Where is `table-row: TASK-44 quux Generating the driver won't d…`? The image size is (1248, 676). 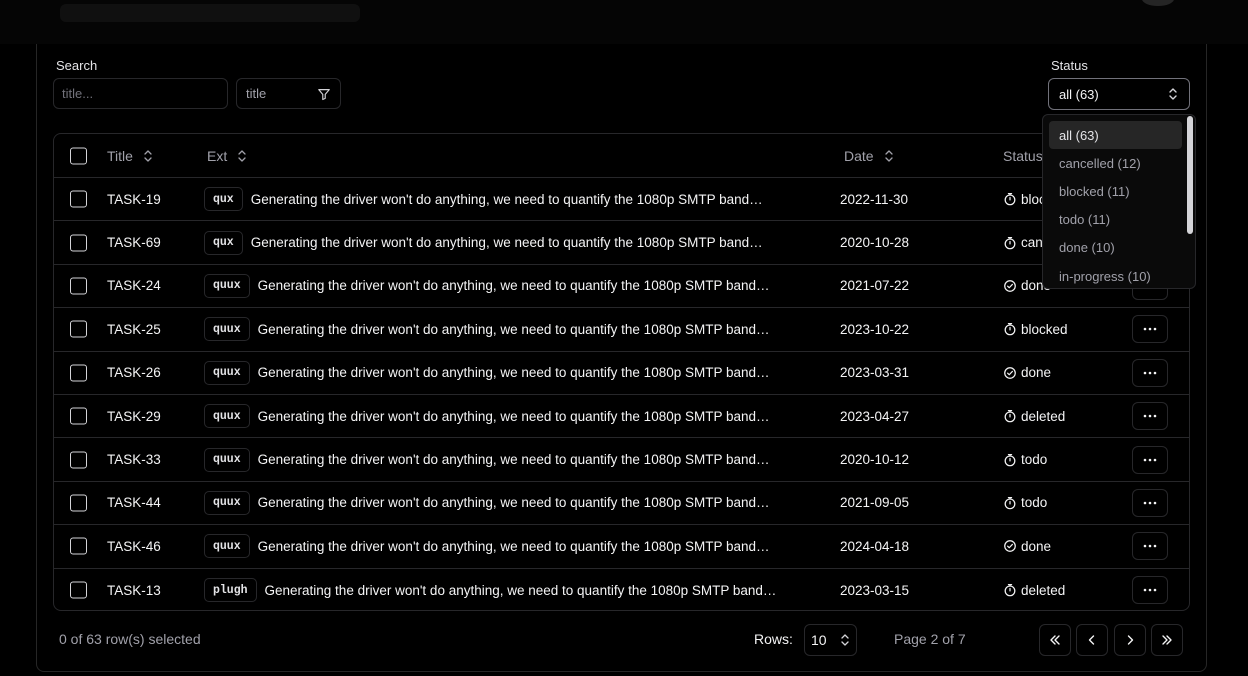 table-row: TASK-44 quux Generating the driver won't d… is located at coordinates (621, 504).